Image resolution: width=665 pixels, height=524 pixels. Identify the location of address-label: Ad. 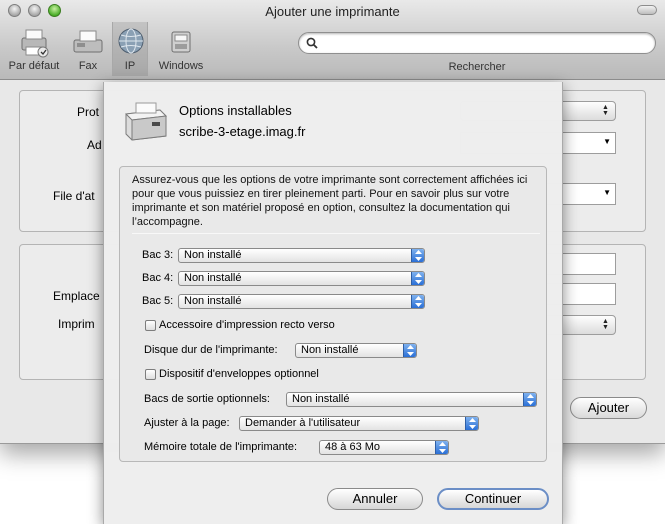
(94, 145).